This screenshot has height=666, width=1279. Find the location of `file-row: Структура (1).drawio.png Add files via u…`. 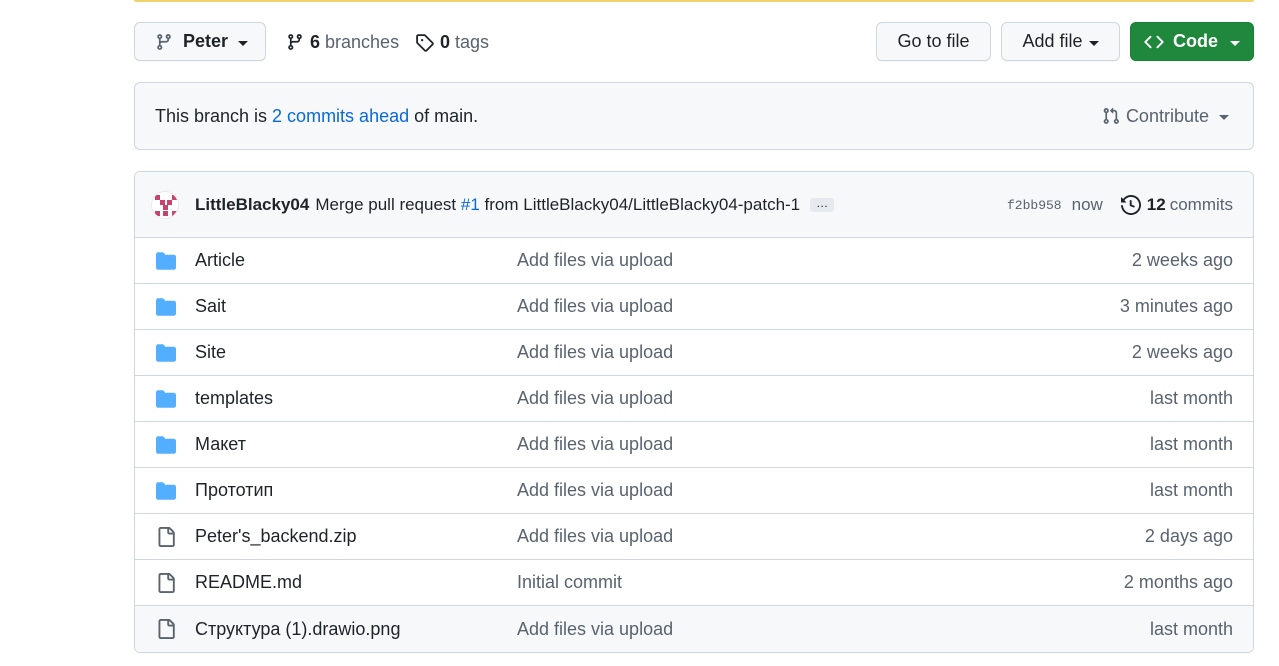

file-row: Структура (1).drawio.png Add files via u… is located at coordinates (694, 629).